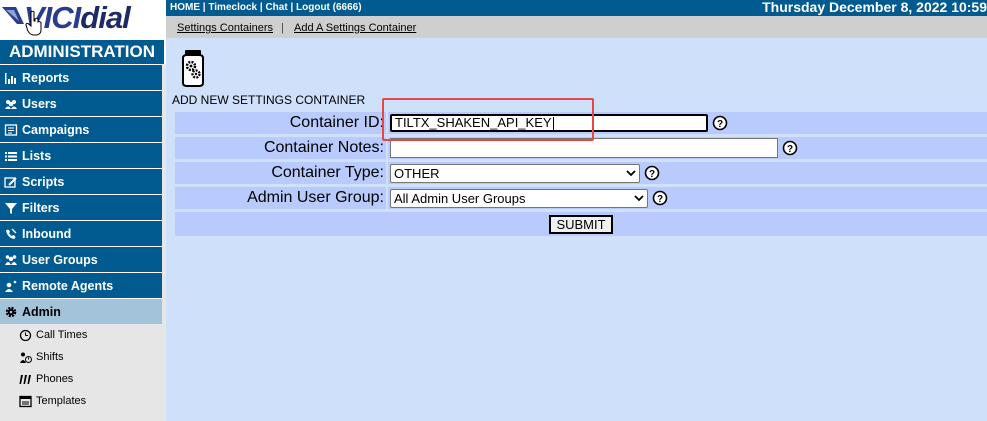  I want to click on container-notes-input, so click(584, 148).